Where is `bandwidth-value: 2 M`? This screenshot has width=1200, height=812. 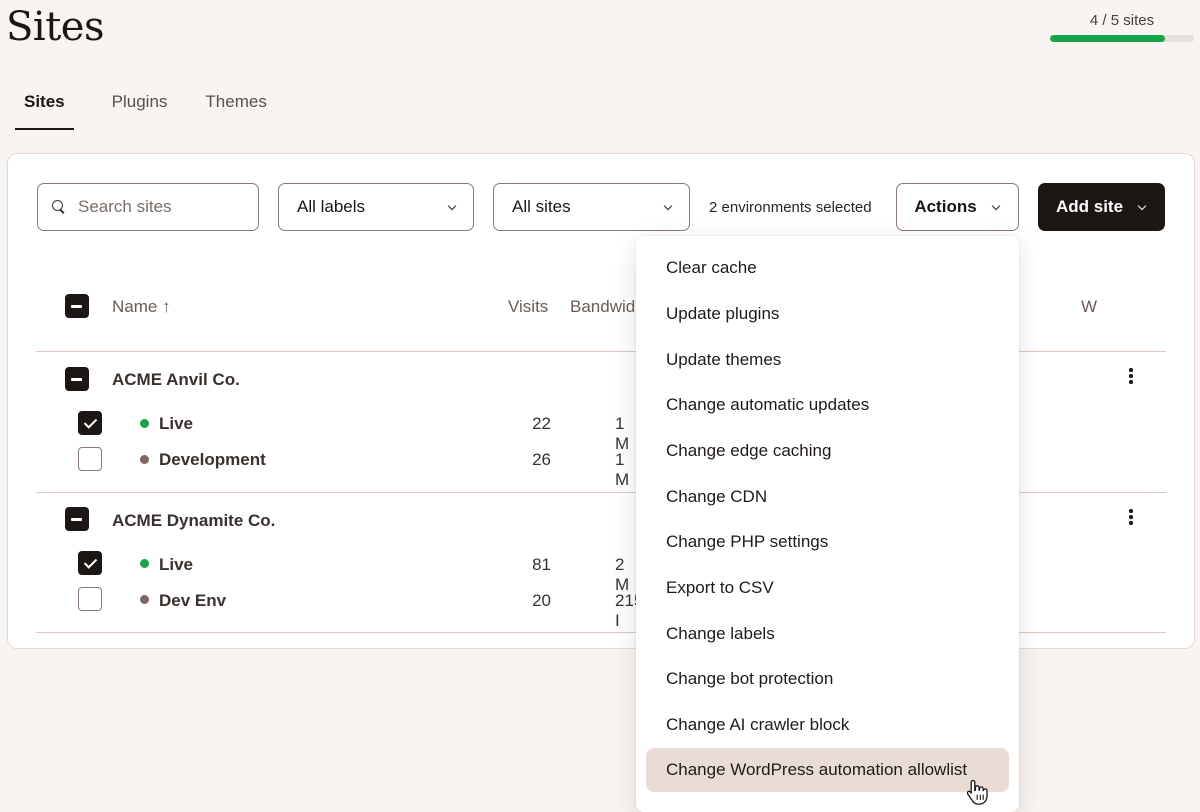 bandwidth-value: 2 M is located at coordinates (622, 574).